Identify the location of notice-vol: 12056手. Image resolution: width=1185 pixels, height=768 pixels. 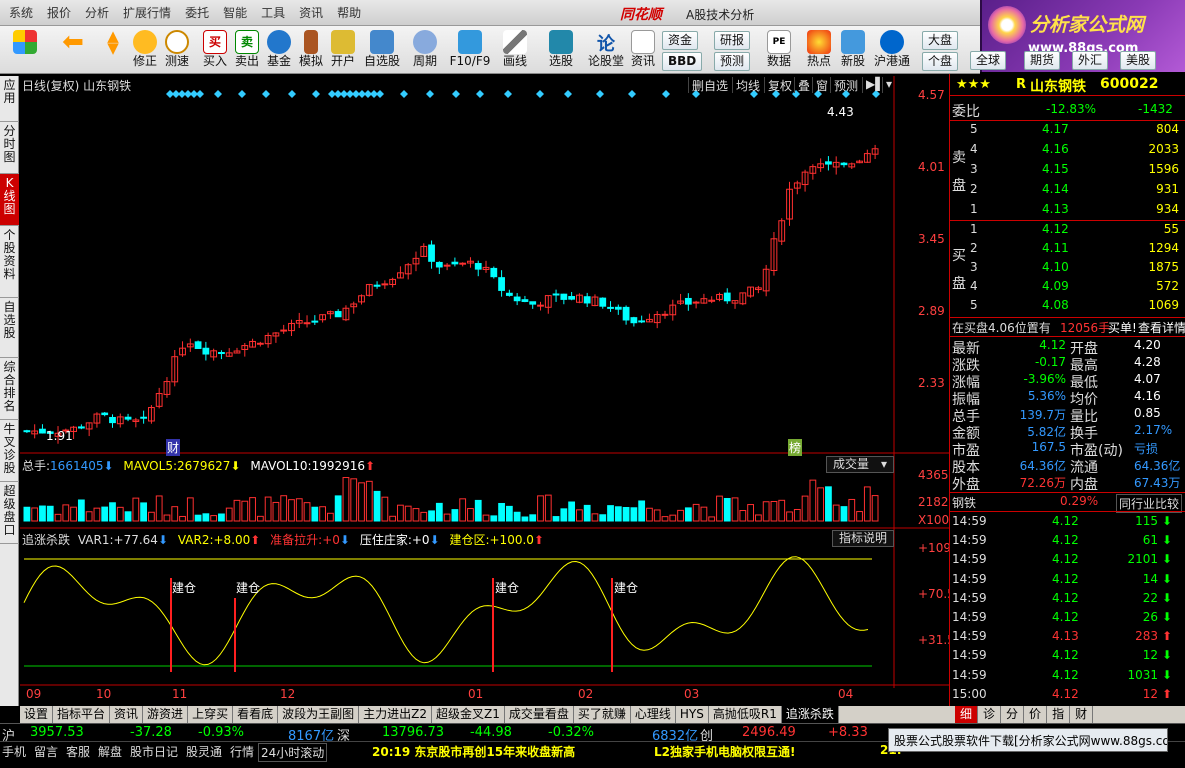
(1085, 328).